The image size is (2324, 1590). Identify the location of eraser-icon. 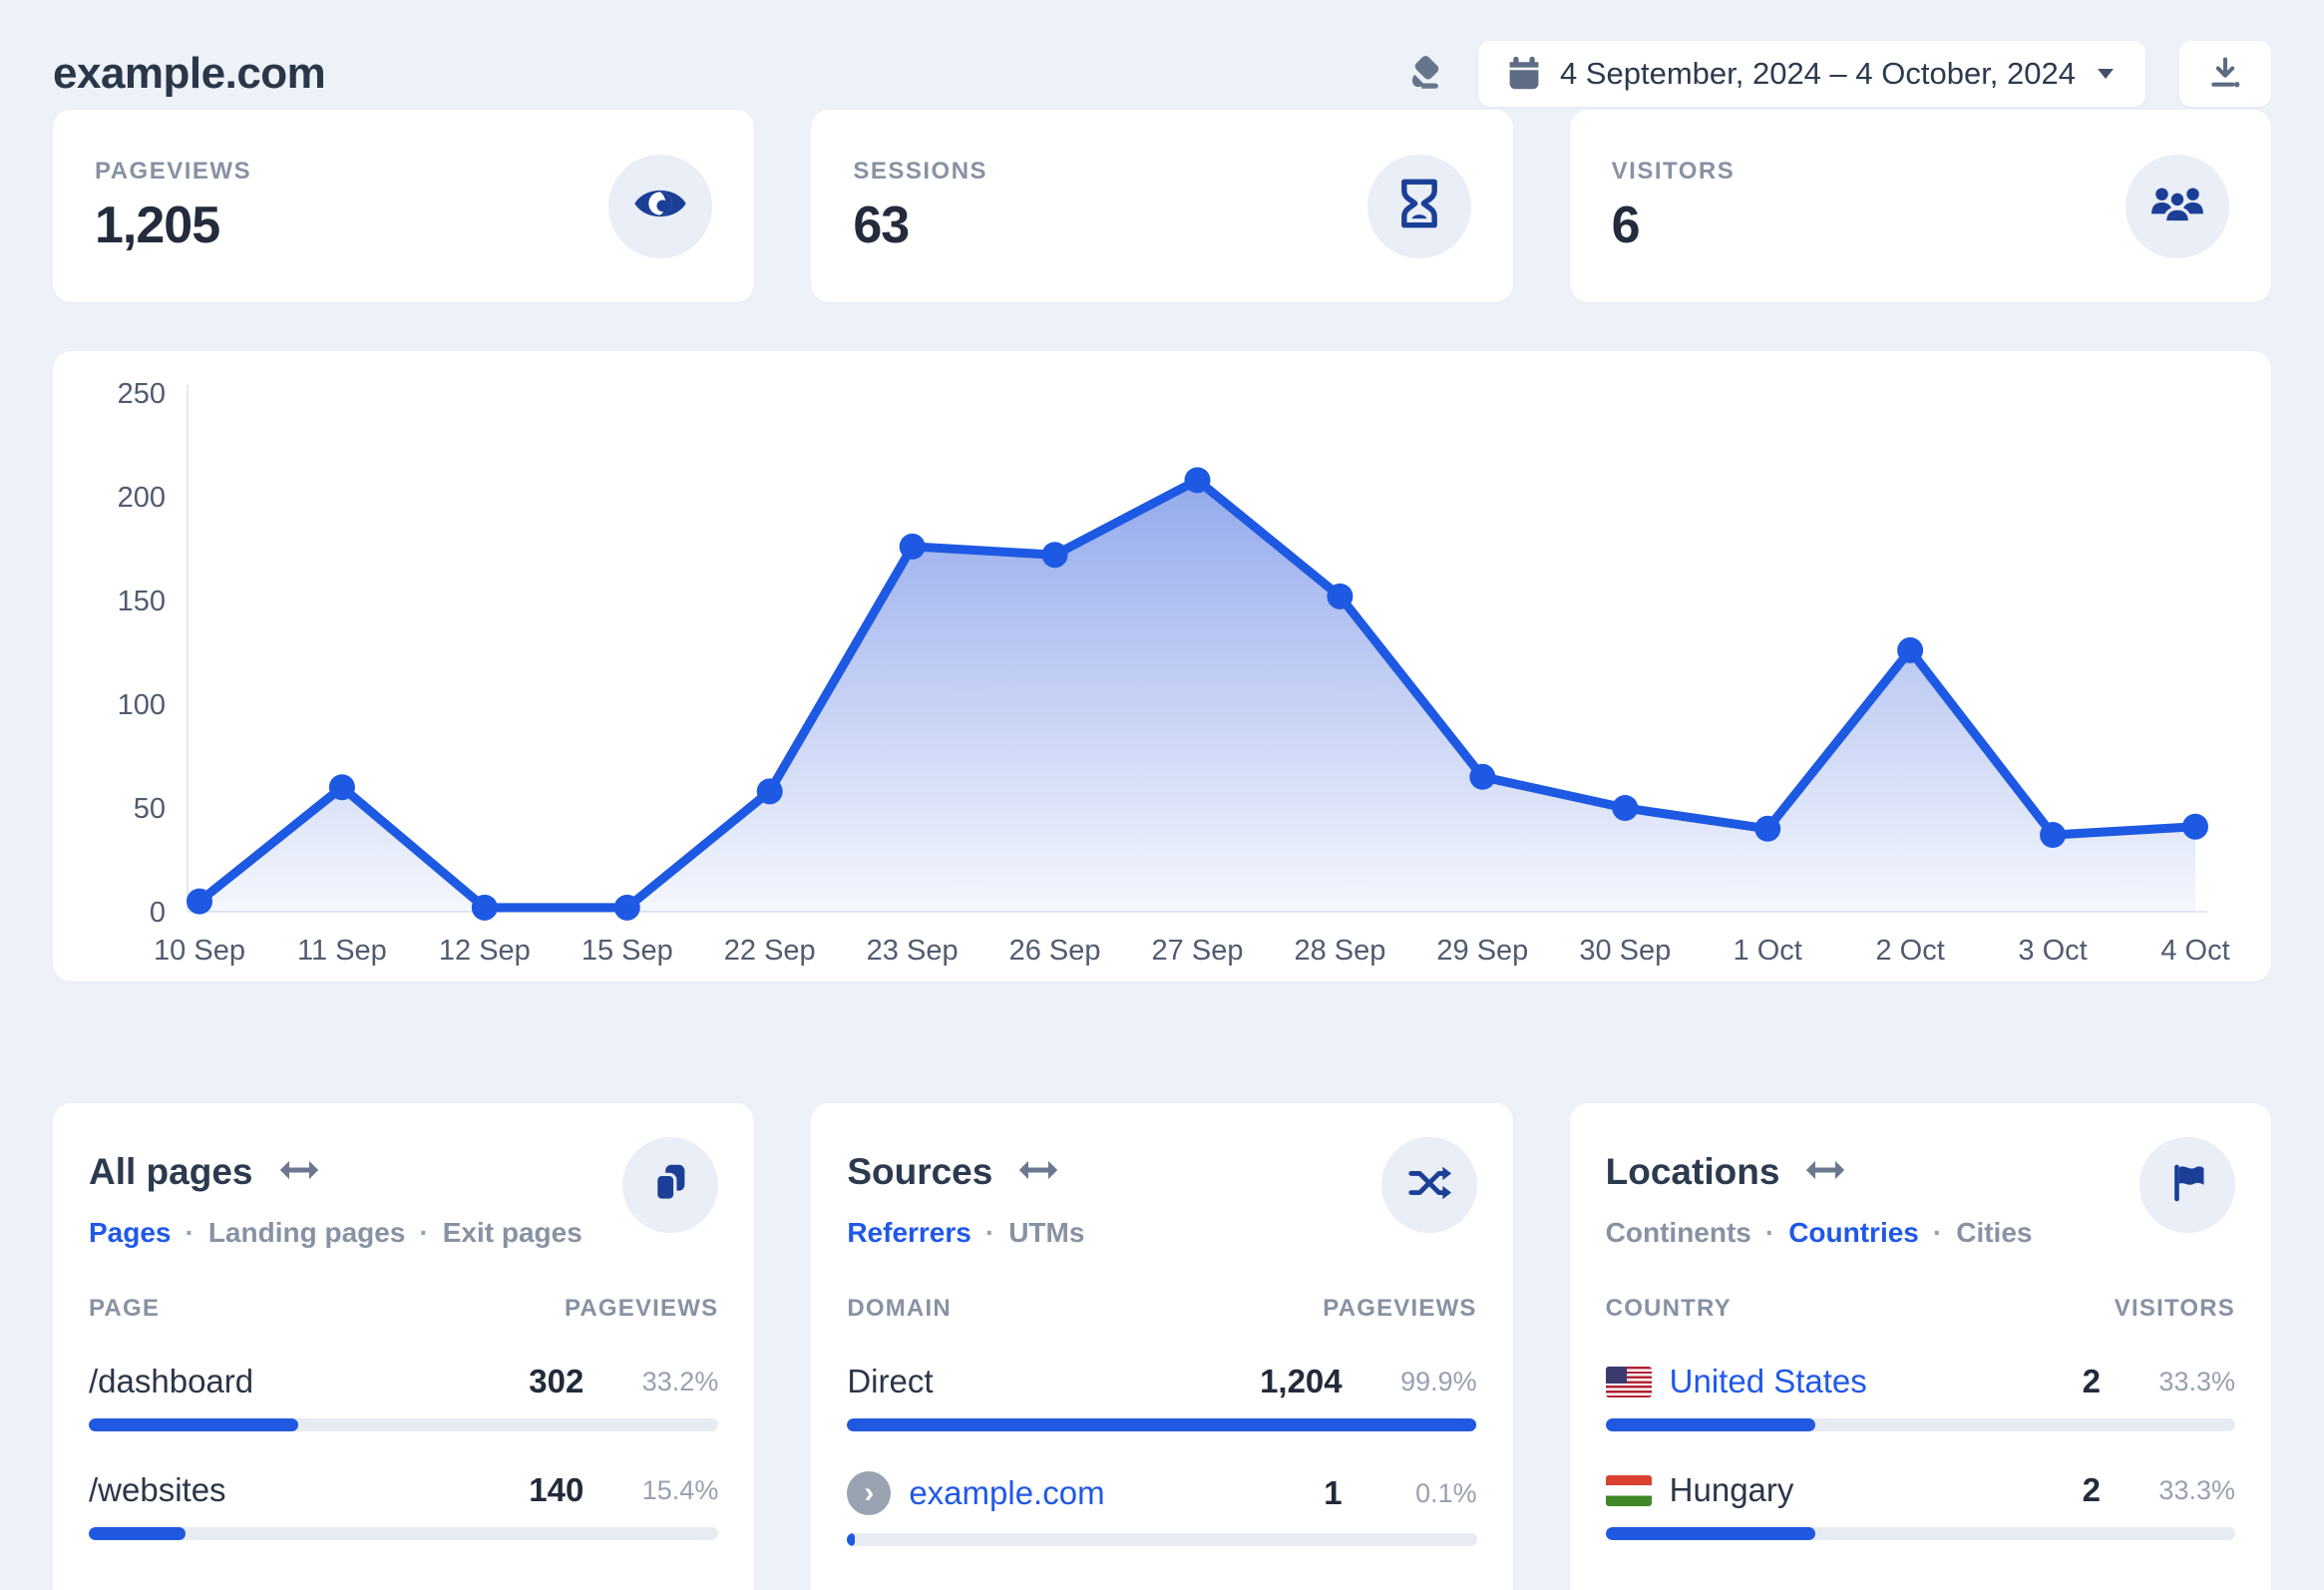
(1423, 74).